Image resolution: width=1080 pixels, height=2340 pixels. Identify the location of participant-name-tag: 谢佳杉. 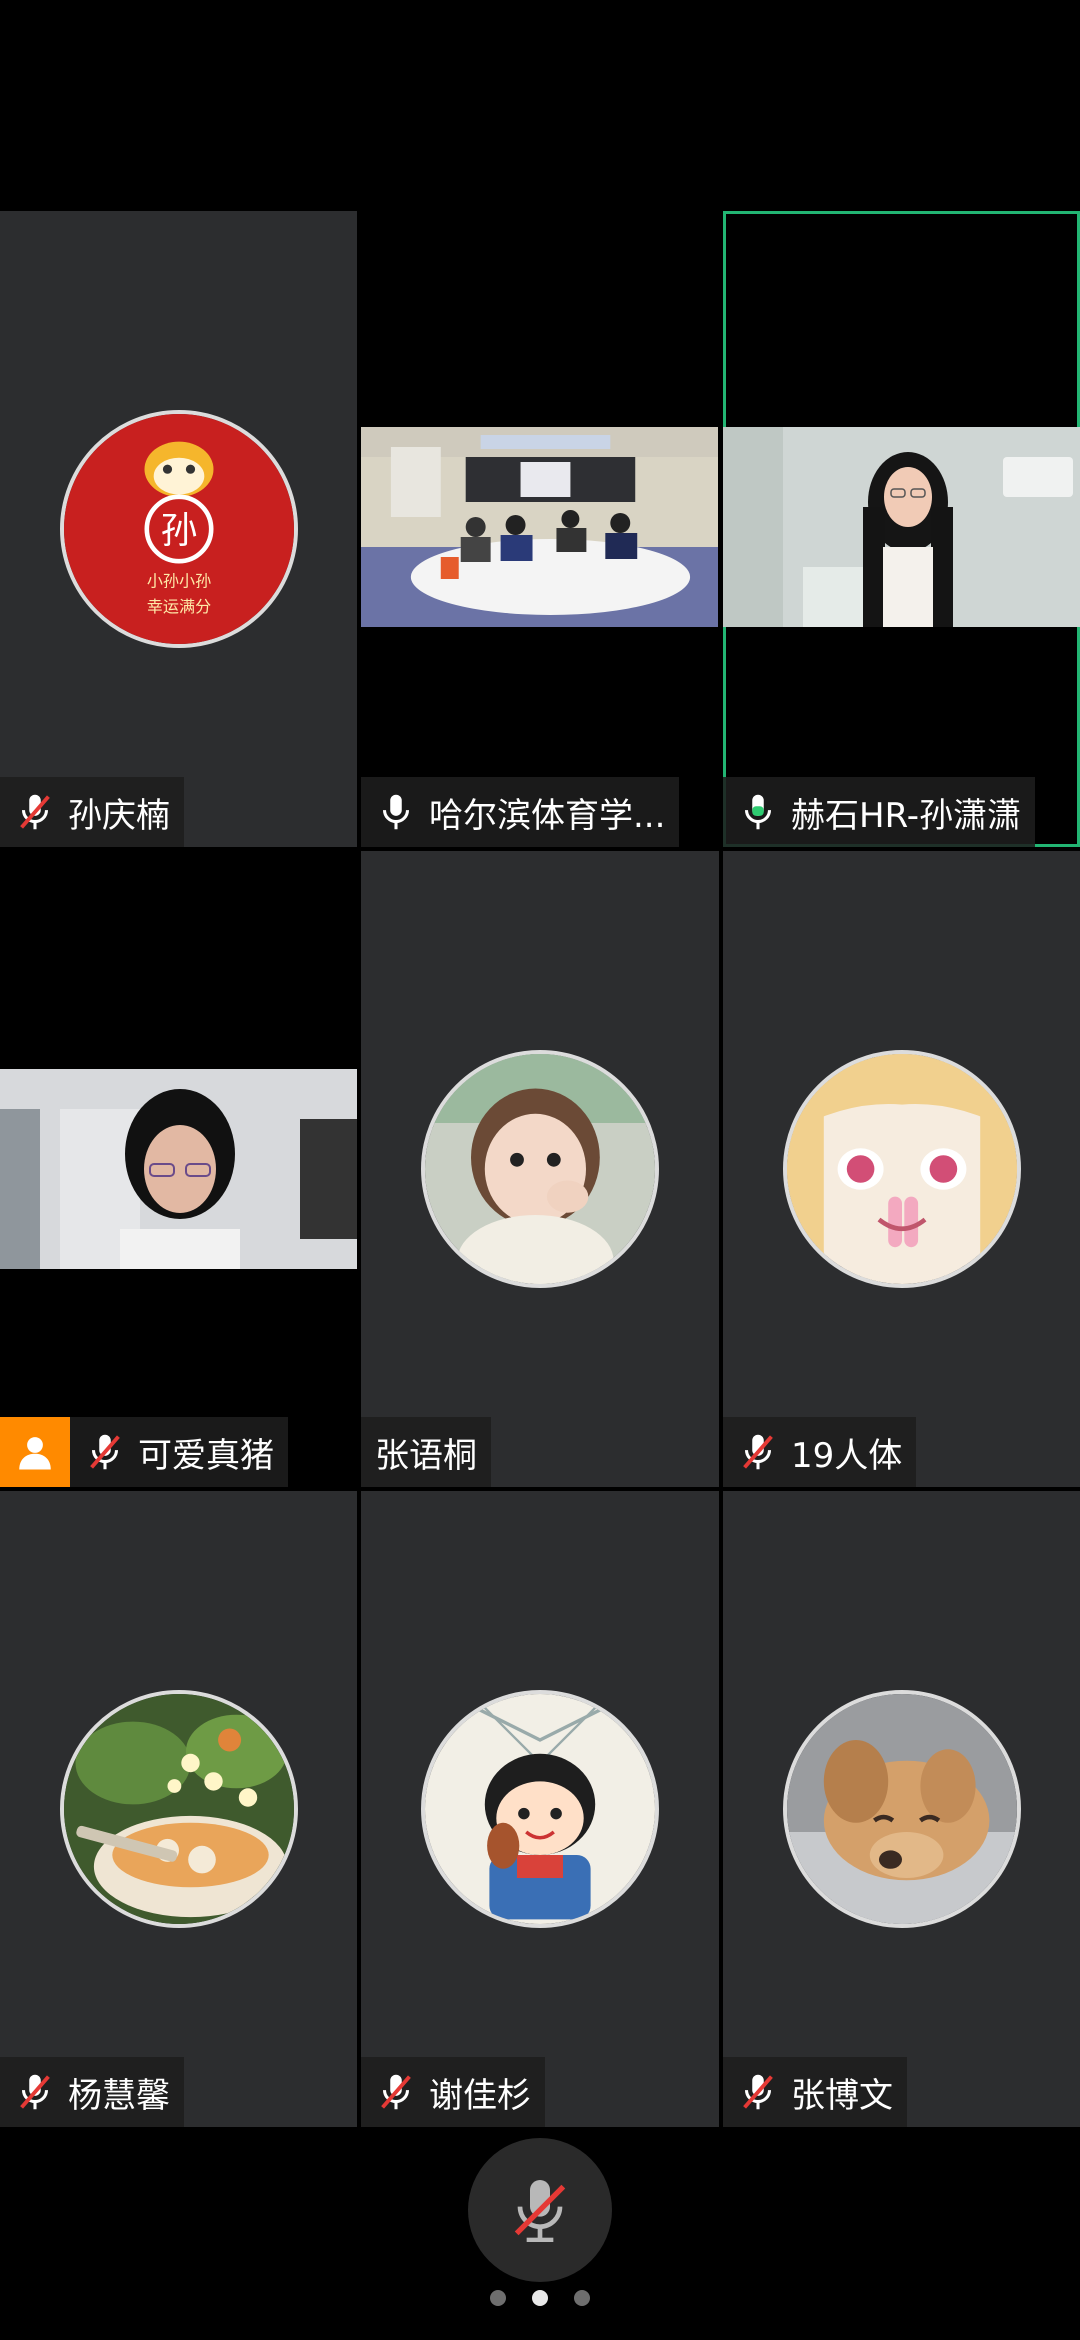
(453, 2092).